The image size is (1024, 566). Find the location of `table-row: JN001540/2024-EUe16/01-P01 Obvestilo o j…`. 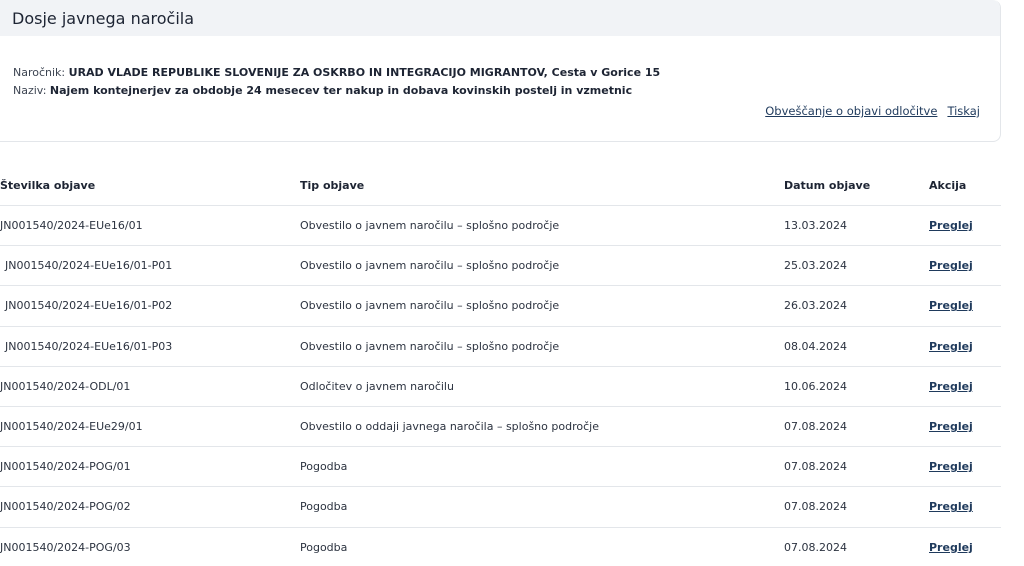

table-row: JN001540/2024-EUe16/01-P01 Obvestilo o j… is located at coordinates (500, 266).